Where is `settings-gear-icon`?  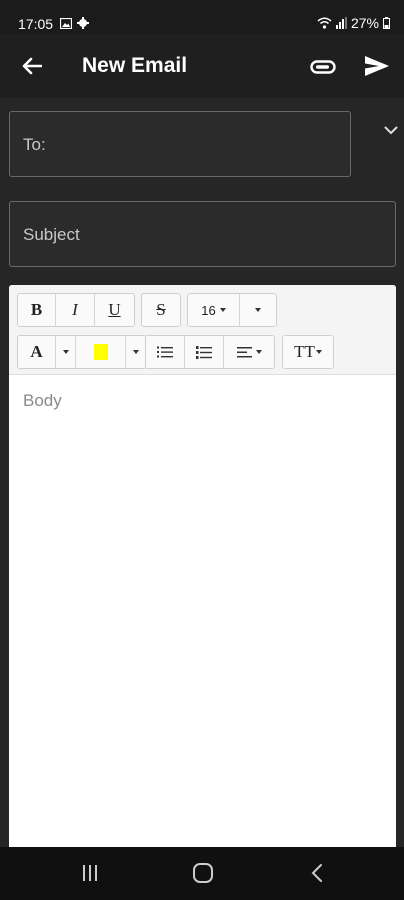 settings-gear-icon is located at coordinates (83, 23).